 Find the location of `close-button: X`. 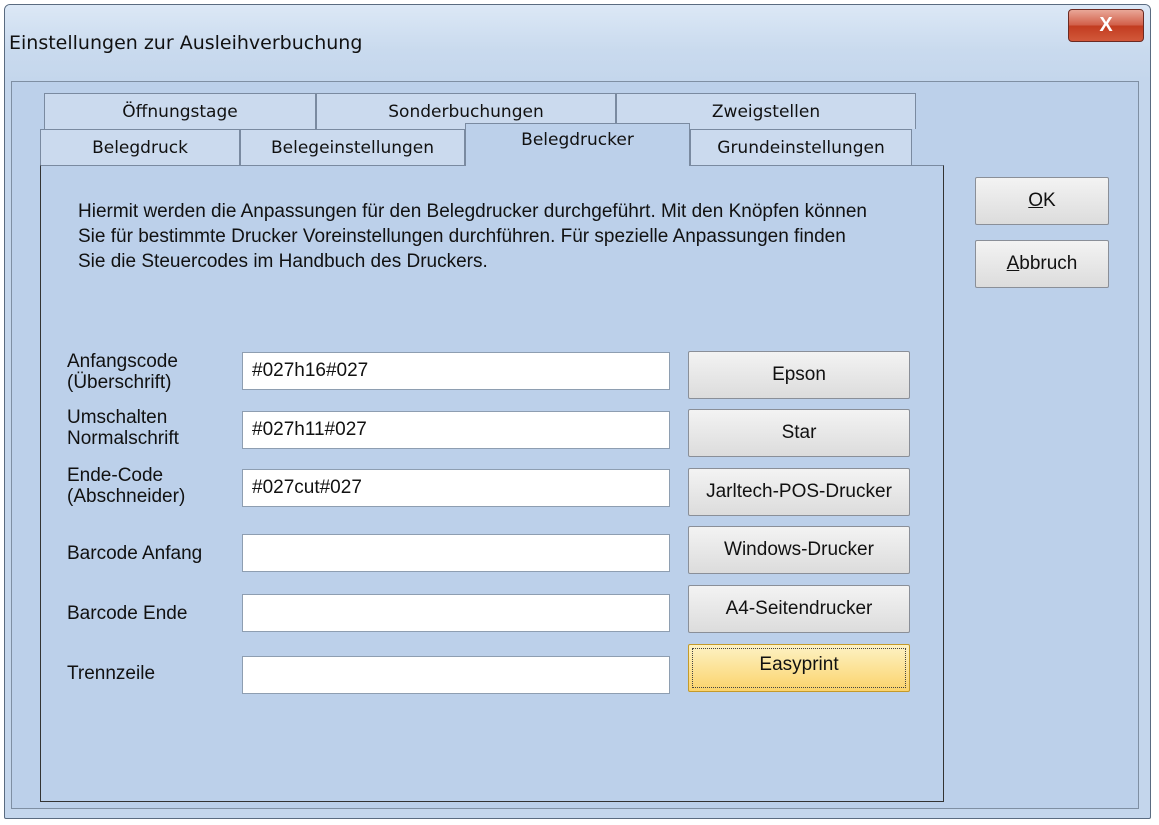

close-button: X is located at coordinates (1106, 25).